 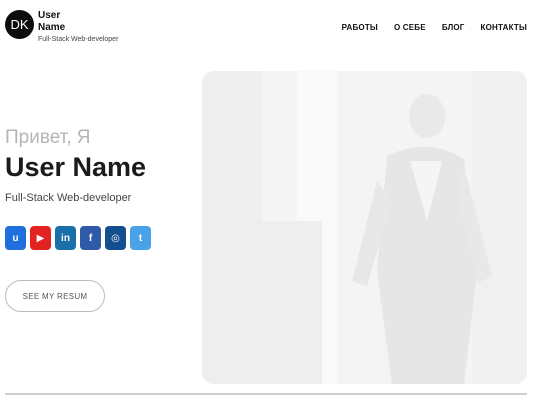 I want to click on see-resume-button: SEE MY RESUM, so click(x=55, y=296).